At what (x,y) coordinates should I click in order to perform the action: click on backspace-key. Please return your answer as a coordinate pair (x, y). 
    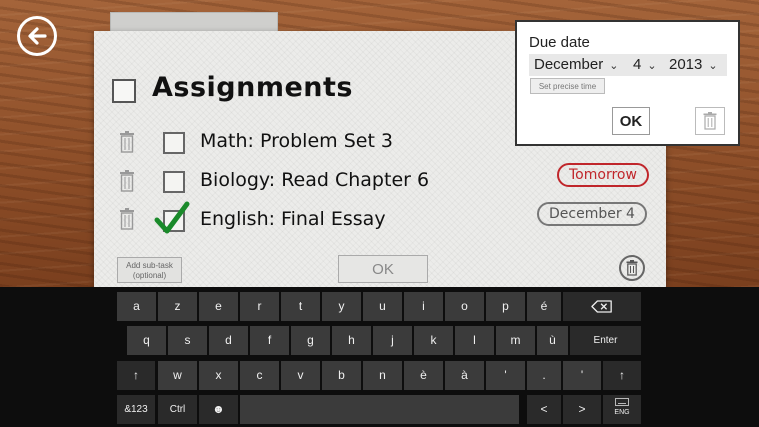
    Looking at the image, I should click on (602, 306).